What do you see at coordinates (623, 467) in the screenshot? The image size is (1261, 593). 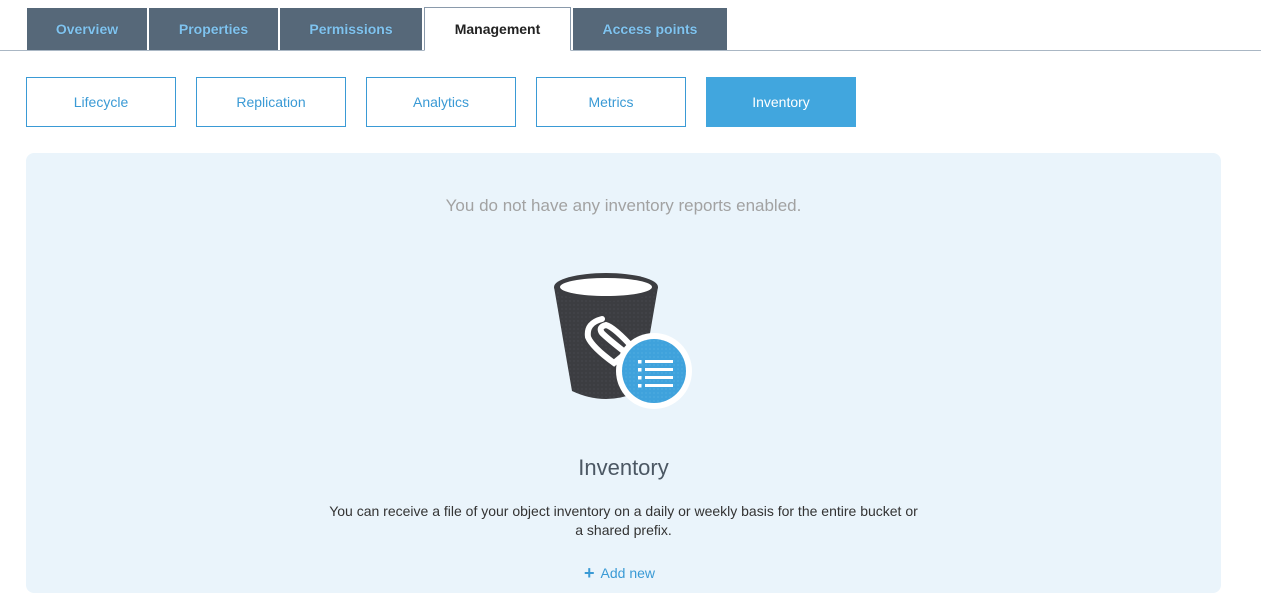 I see `empty-state-title: Inventory` at bounding box center [623, 467].